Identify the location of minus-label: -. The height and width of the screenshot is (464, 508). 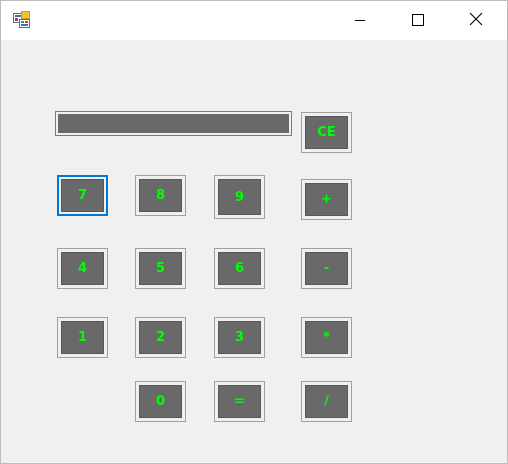
(326, 268).